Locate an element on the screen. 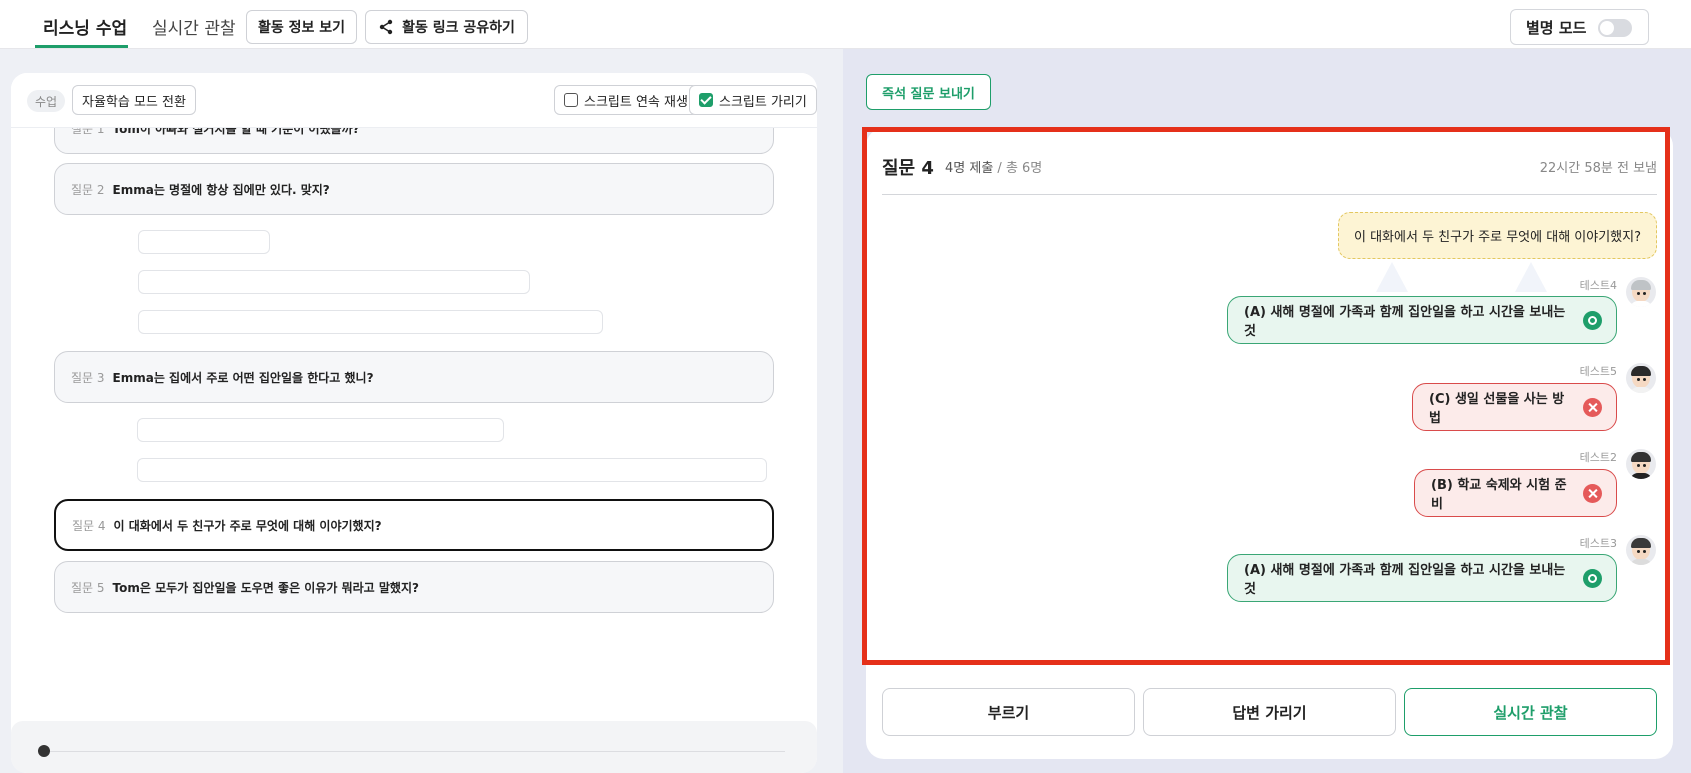 This screenshot has height=773, width=1691. student-name: 테스트4 is located at coordinates (1598, 285).